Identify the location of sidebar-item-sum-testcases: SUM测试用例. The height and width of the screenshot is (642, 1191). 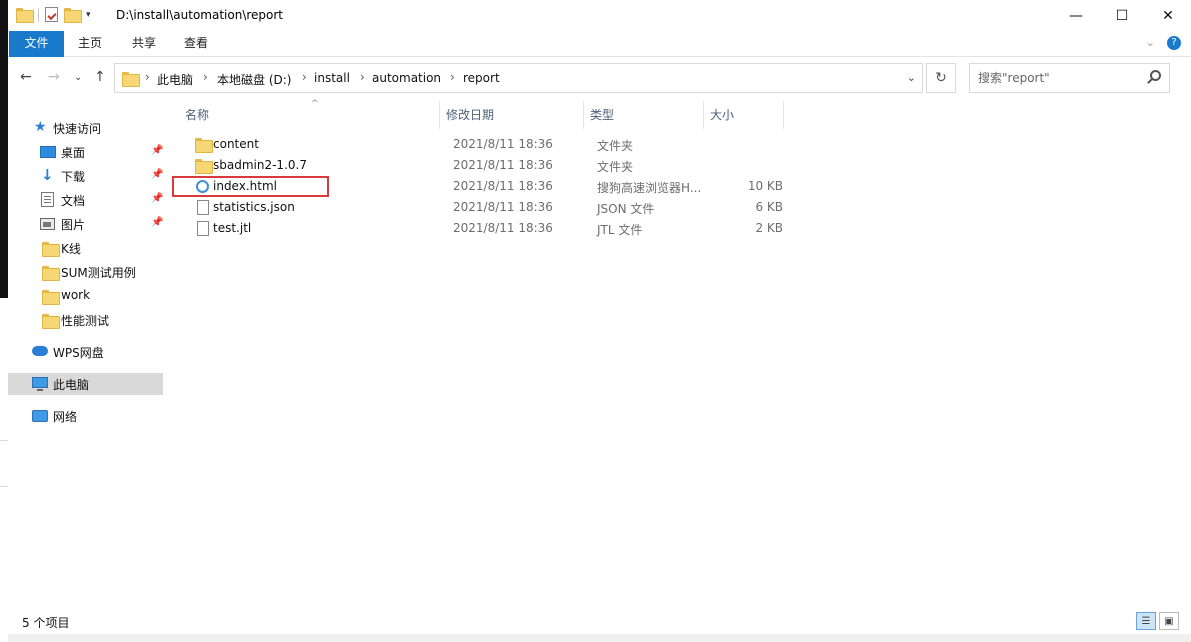
(85, 272).